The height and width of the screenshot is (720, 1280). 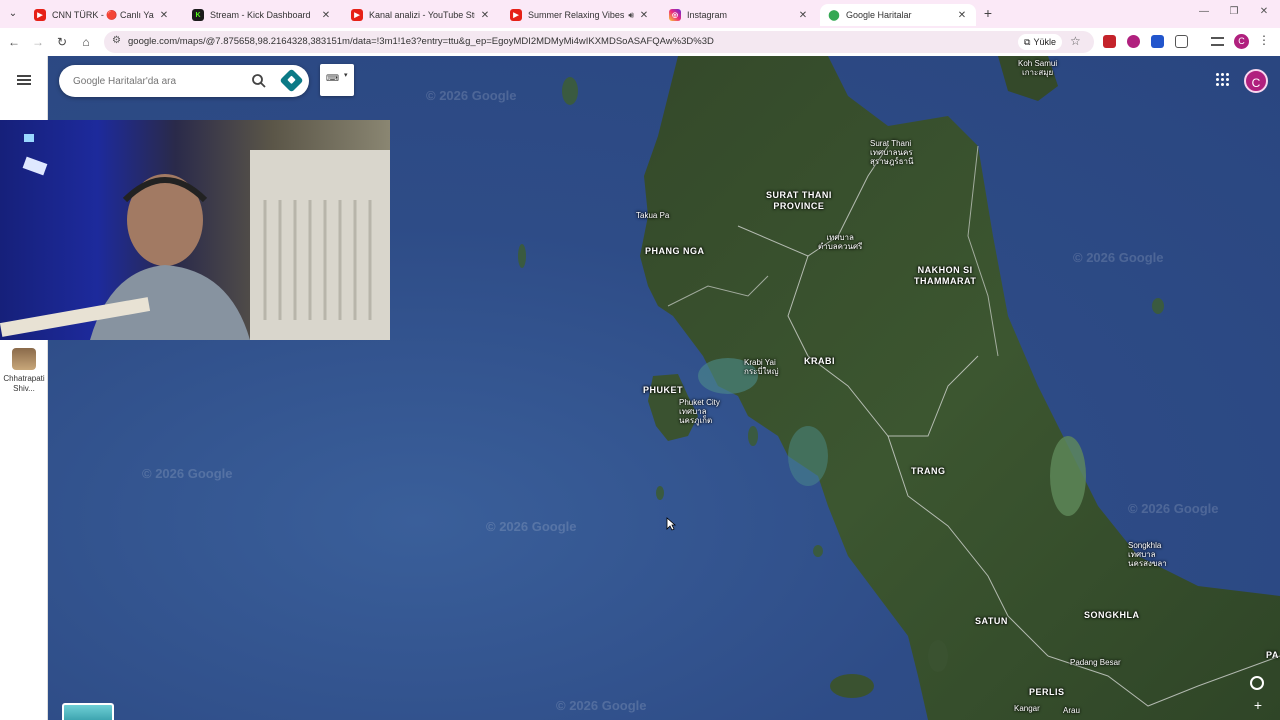 I want to click on back-icon: ←, so click(x=14, y=42).